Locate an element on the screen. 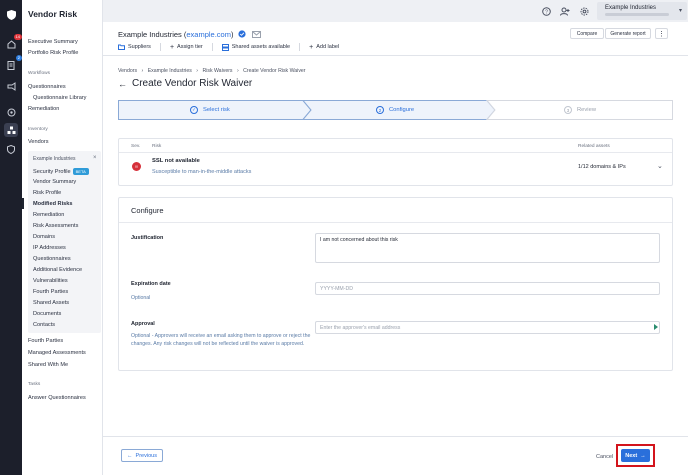 The width and height of the screenshot is (688, 475). home-badge: 14 is located at coordinates (17, 37).